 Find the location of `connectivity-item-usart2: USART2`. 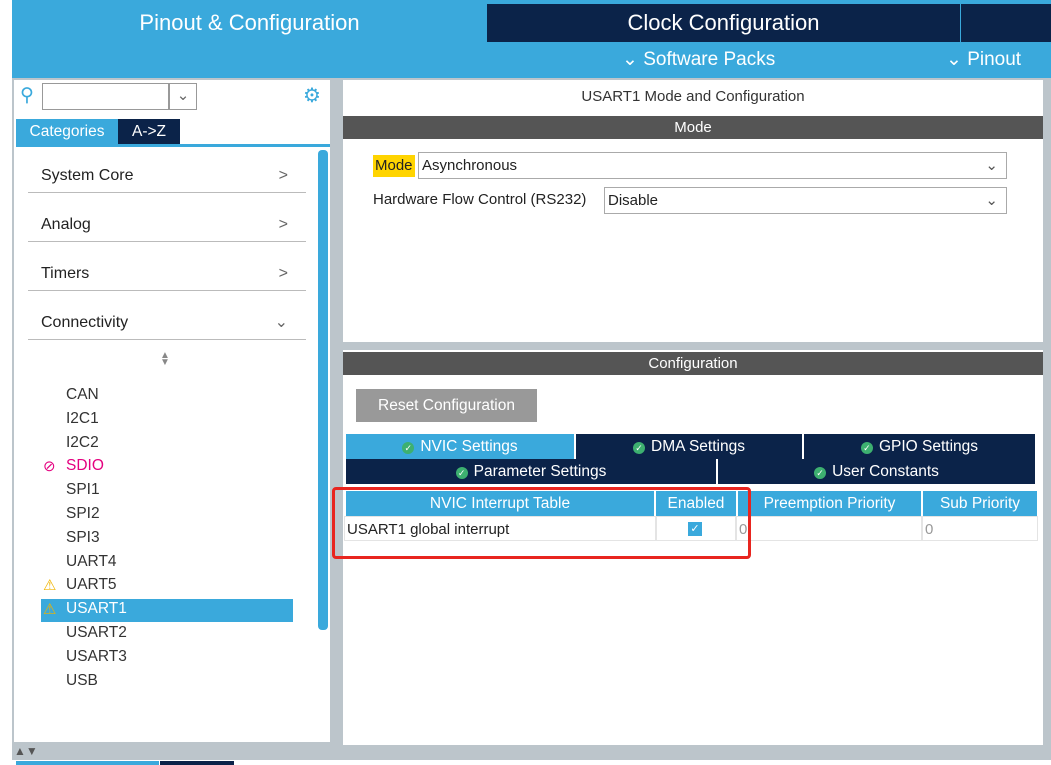

connectivity-item-usart2: USART2 is located at coordinates (96, 633).